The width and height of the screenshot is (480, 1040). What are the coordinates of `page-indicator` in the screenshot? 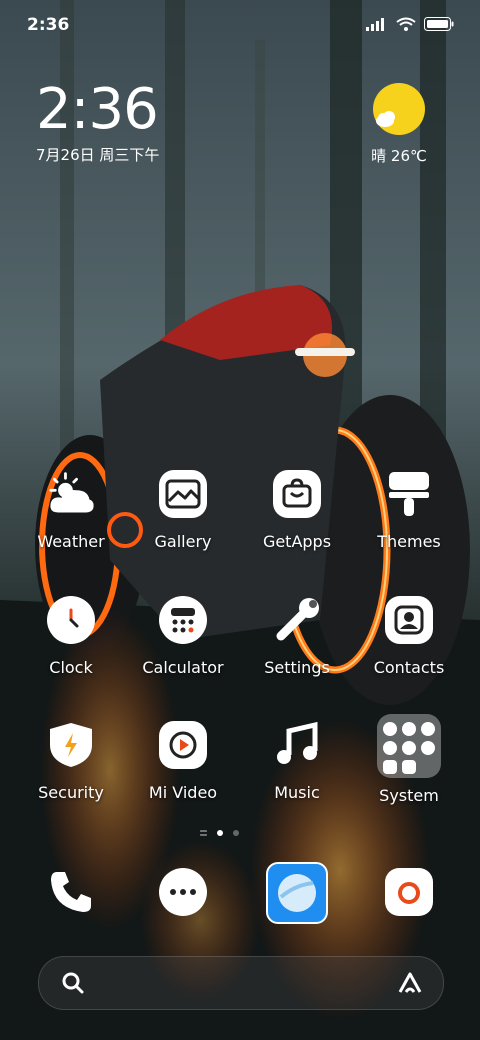 It's located at (219, 833).